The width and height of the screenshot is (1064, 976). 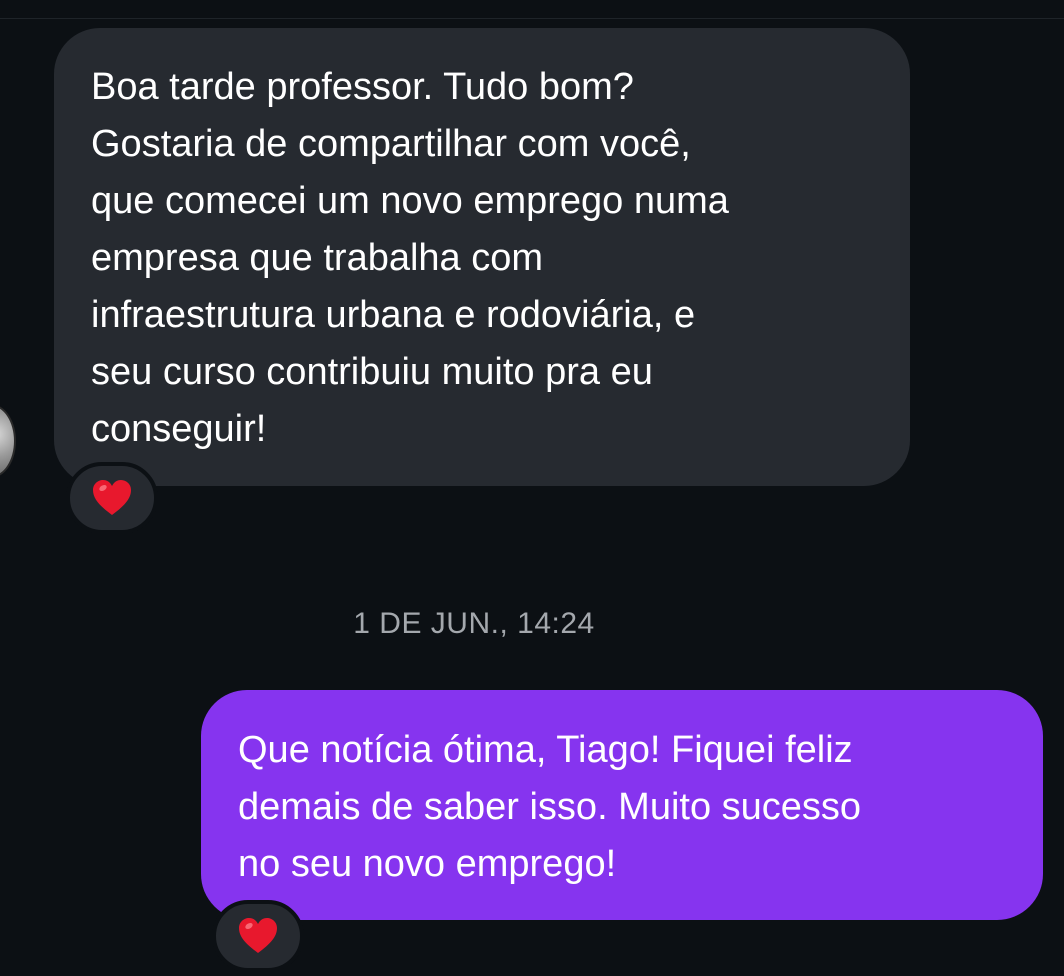 I want to click on received-message-reaction, so click(x=112, y=498).